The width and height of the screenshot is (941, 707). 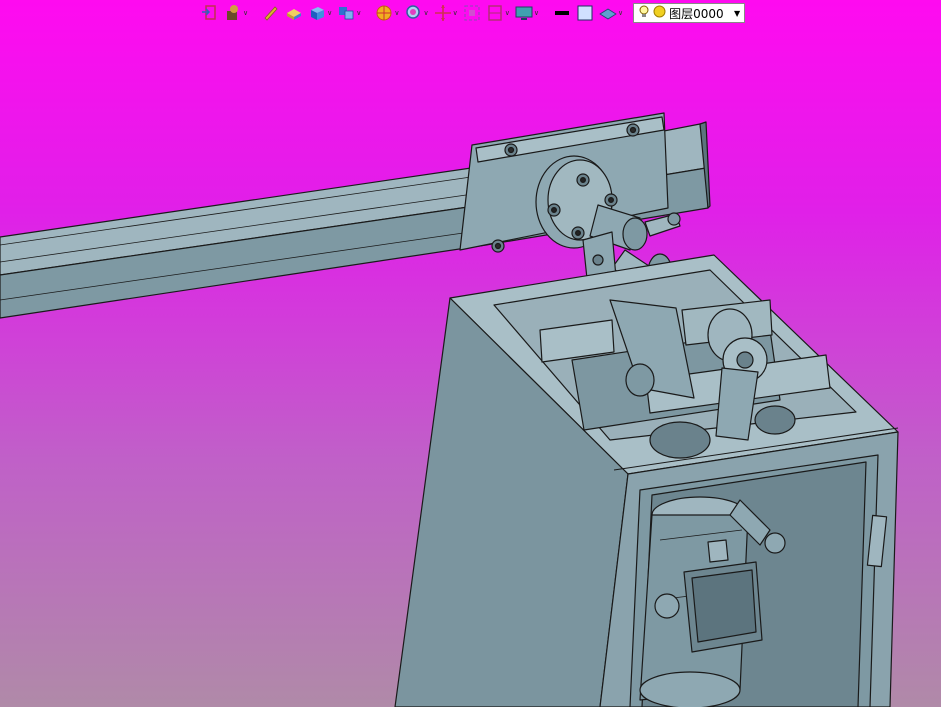 I want to click on fit-view-icon, so click(x=472, y=13).